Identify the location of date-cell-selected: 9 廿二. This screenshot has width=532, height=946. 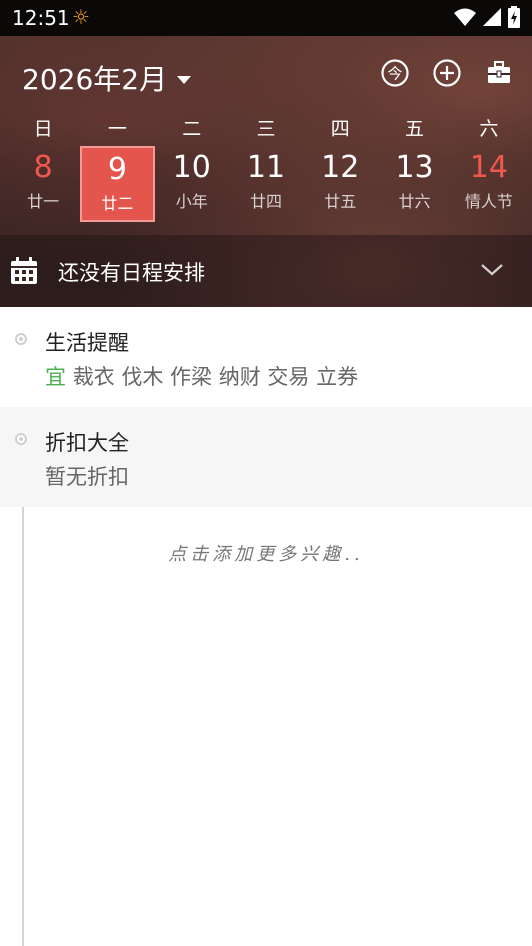
(117, 184).